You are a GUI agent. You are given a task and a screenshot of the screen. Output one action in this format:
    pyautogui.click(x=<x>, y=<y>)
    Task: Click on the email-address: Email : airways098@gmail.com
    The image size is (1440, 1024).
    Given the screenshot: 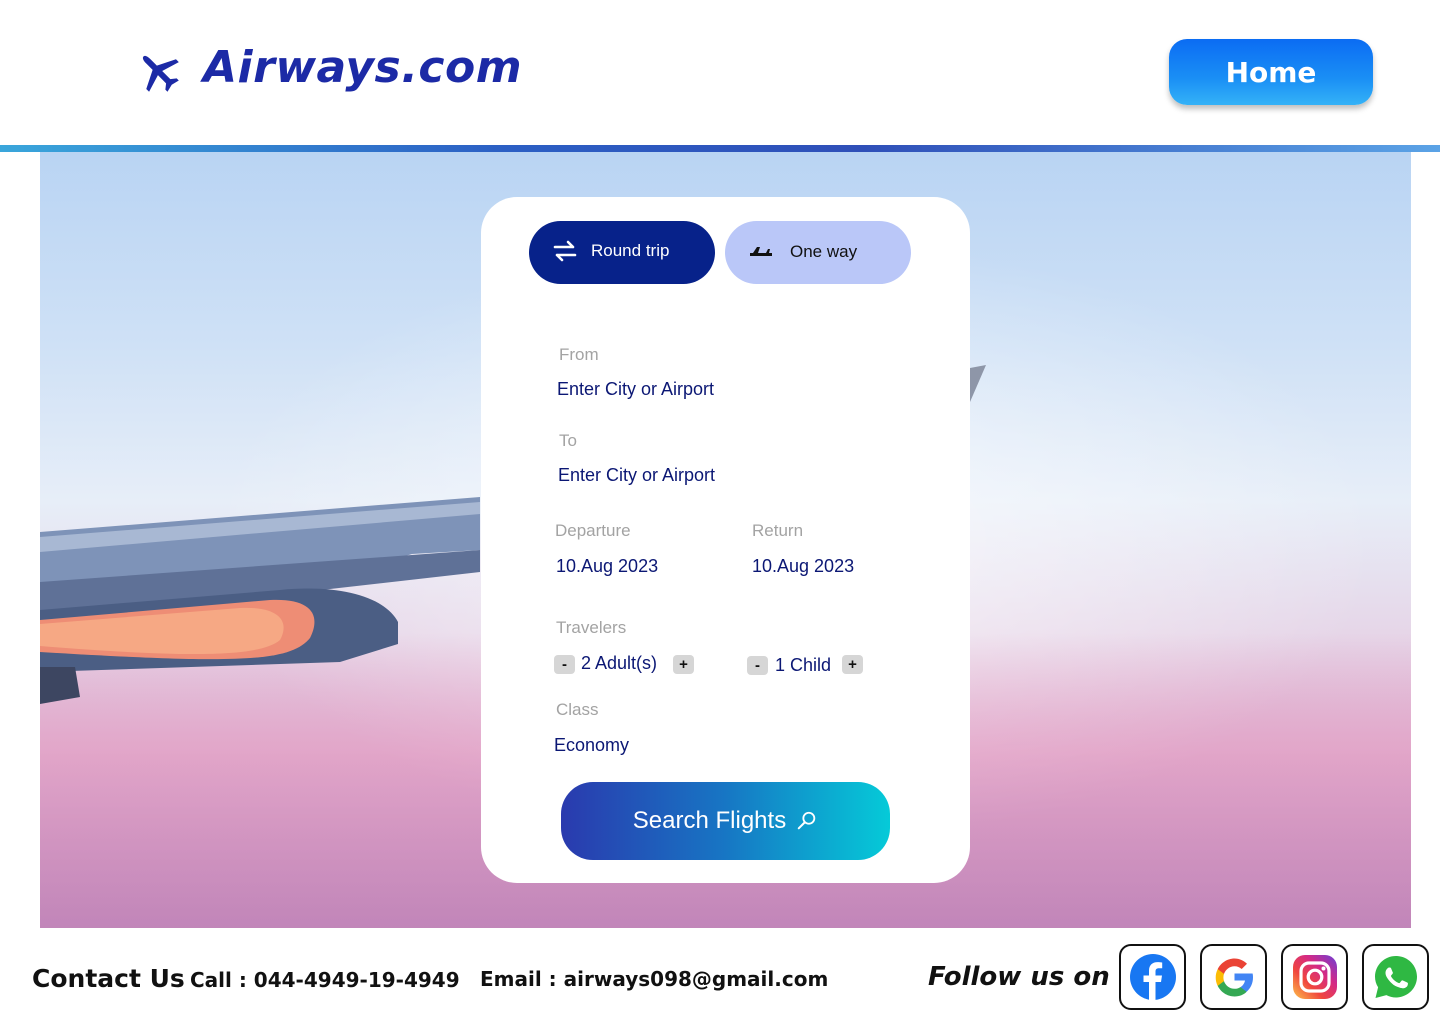 What is the action you would take?
    pyautogui.click(x=654, y=979)
    